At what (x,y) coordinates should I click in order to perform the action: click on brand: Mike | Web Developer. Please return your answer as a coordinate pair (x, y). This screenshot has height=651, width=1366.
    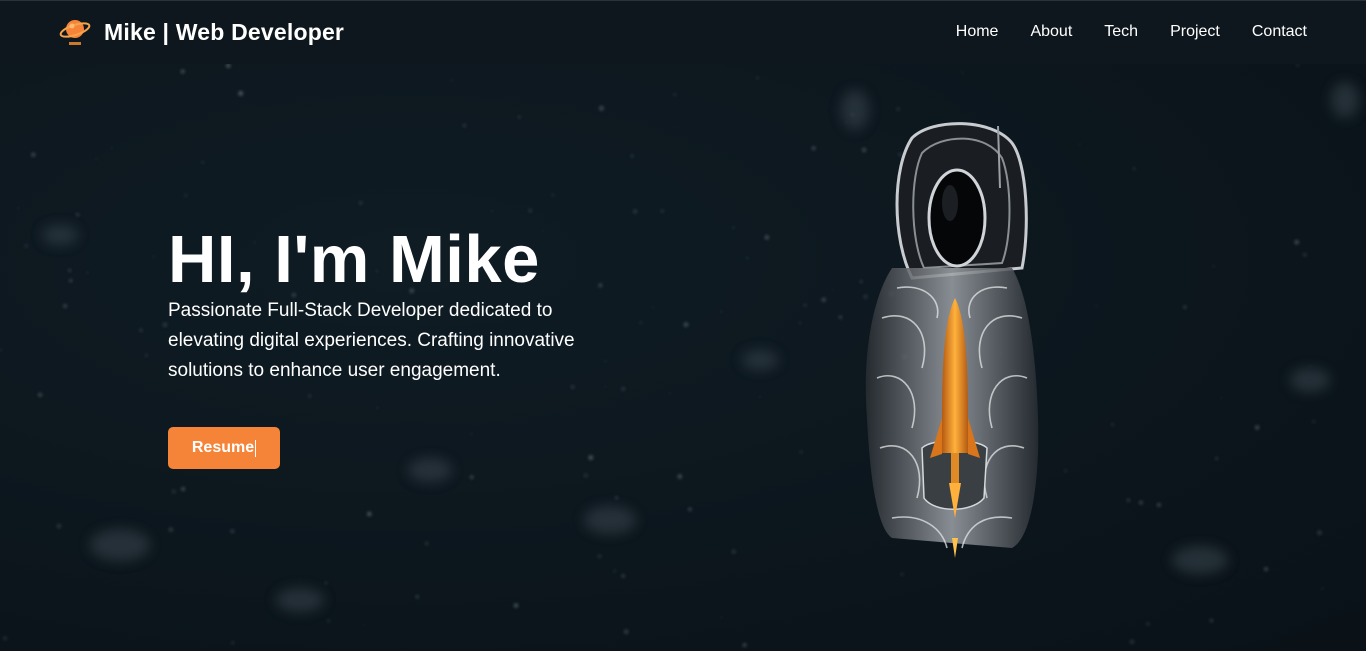
    Looking at the image, I should click on (201, 32).